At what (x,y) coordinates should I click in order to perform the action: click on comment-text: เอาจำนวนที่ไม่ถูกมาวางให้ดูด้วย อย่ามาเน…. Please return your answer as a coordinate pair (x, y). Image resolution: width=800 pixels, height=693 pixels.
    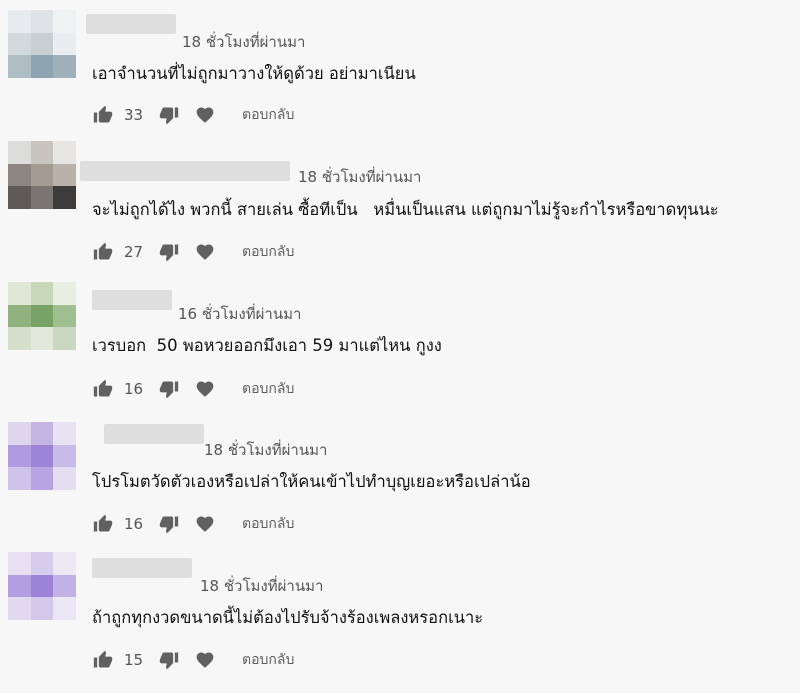
    Looking at the image, I should click on (254, 73).